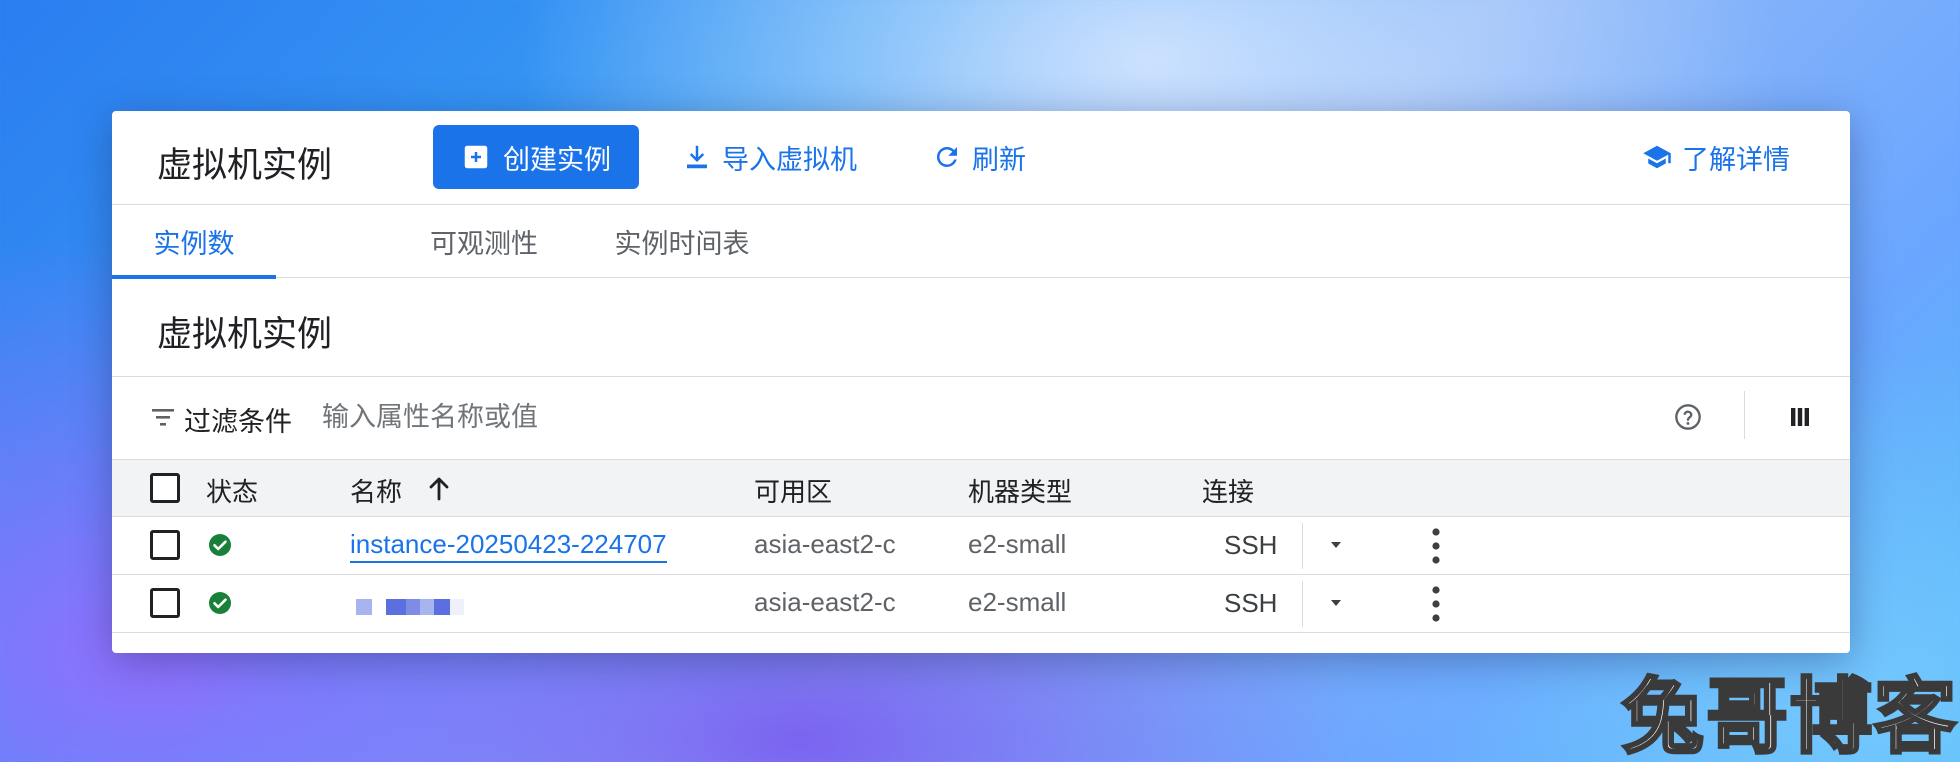 The image size is (1960, 762). What do you see at coordinates (416, 607) in the screenshot?
I see `redacted-instance-name` at bounding box center [416, 607].